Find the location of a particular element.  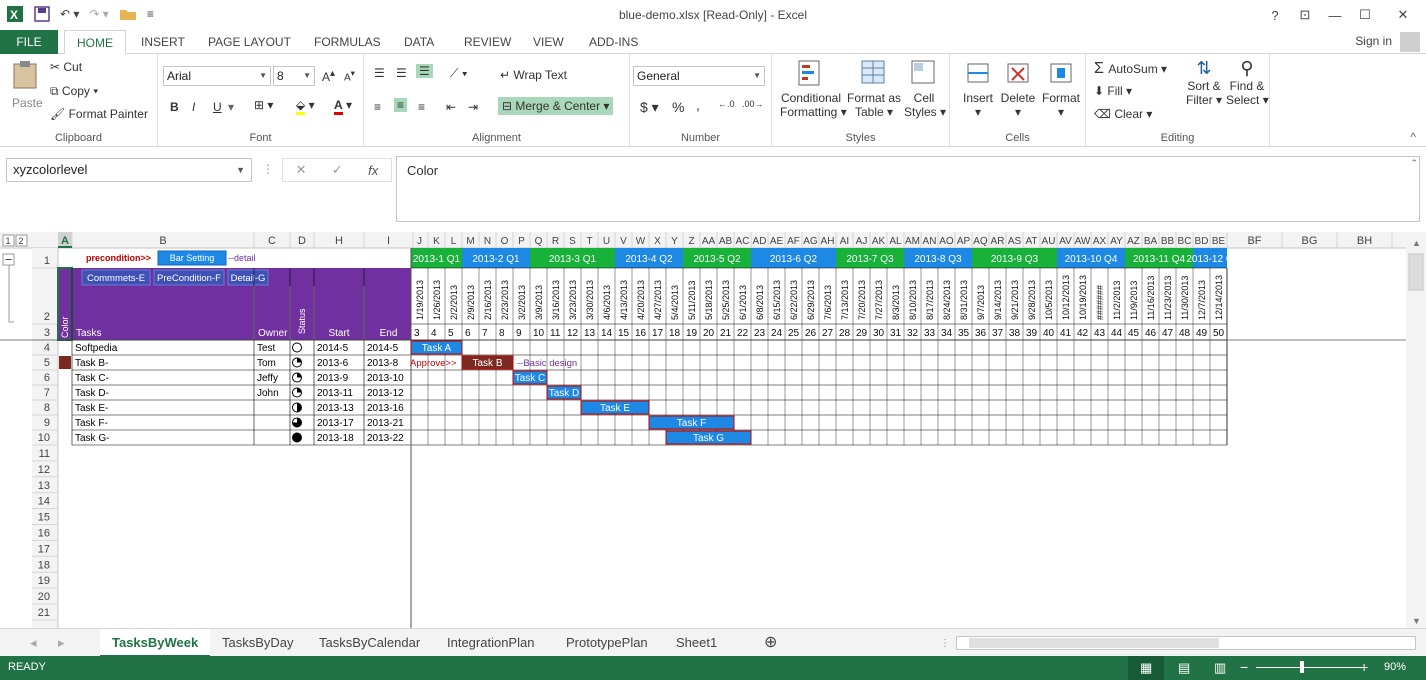

font-name-combo: Arial ▼ is located at coordinates (217, 76).